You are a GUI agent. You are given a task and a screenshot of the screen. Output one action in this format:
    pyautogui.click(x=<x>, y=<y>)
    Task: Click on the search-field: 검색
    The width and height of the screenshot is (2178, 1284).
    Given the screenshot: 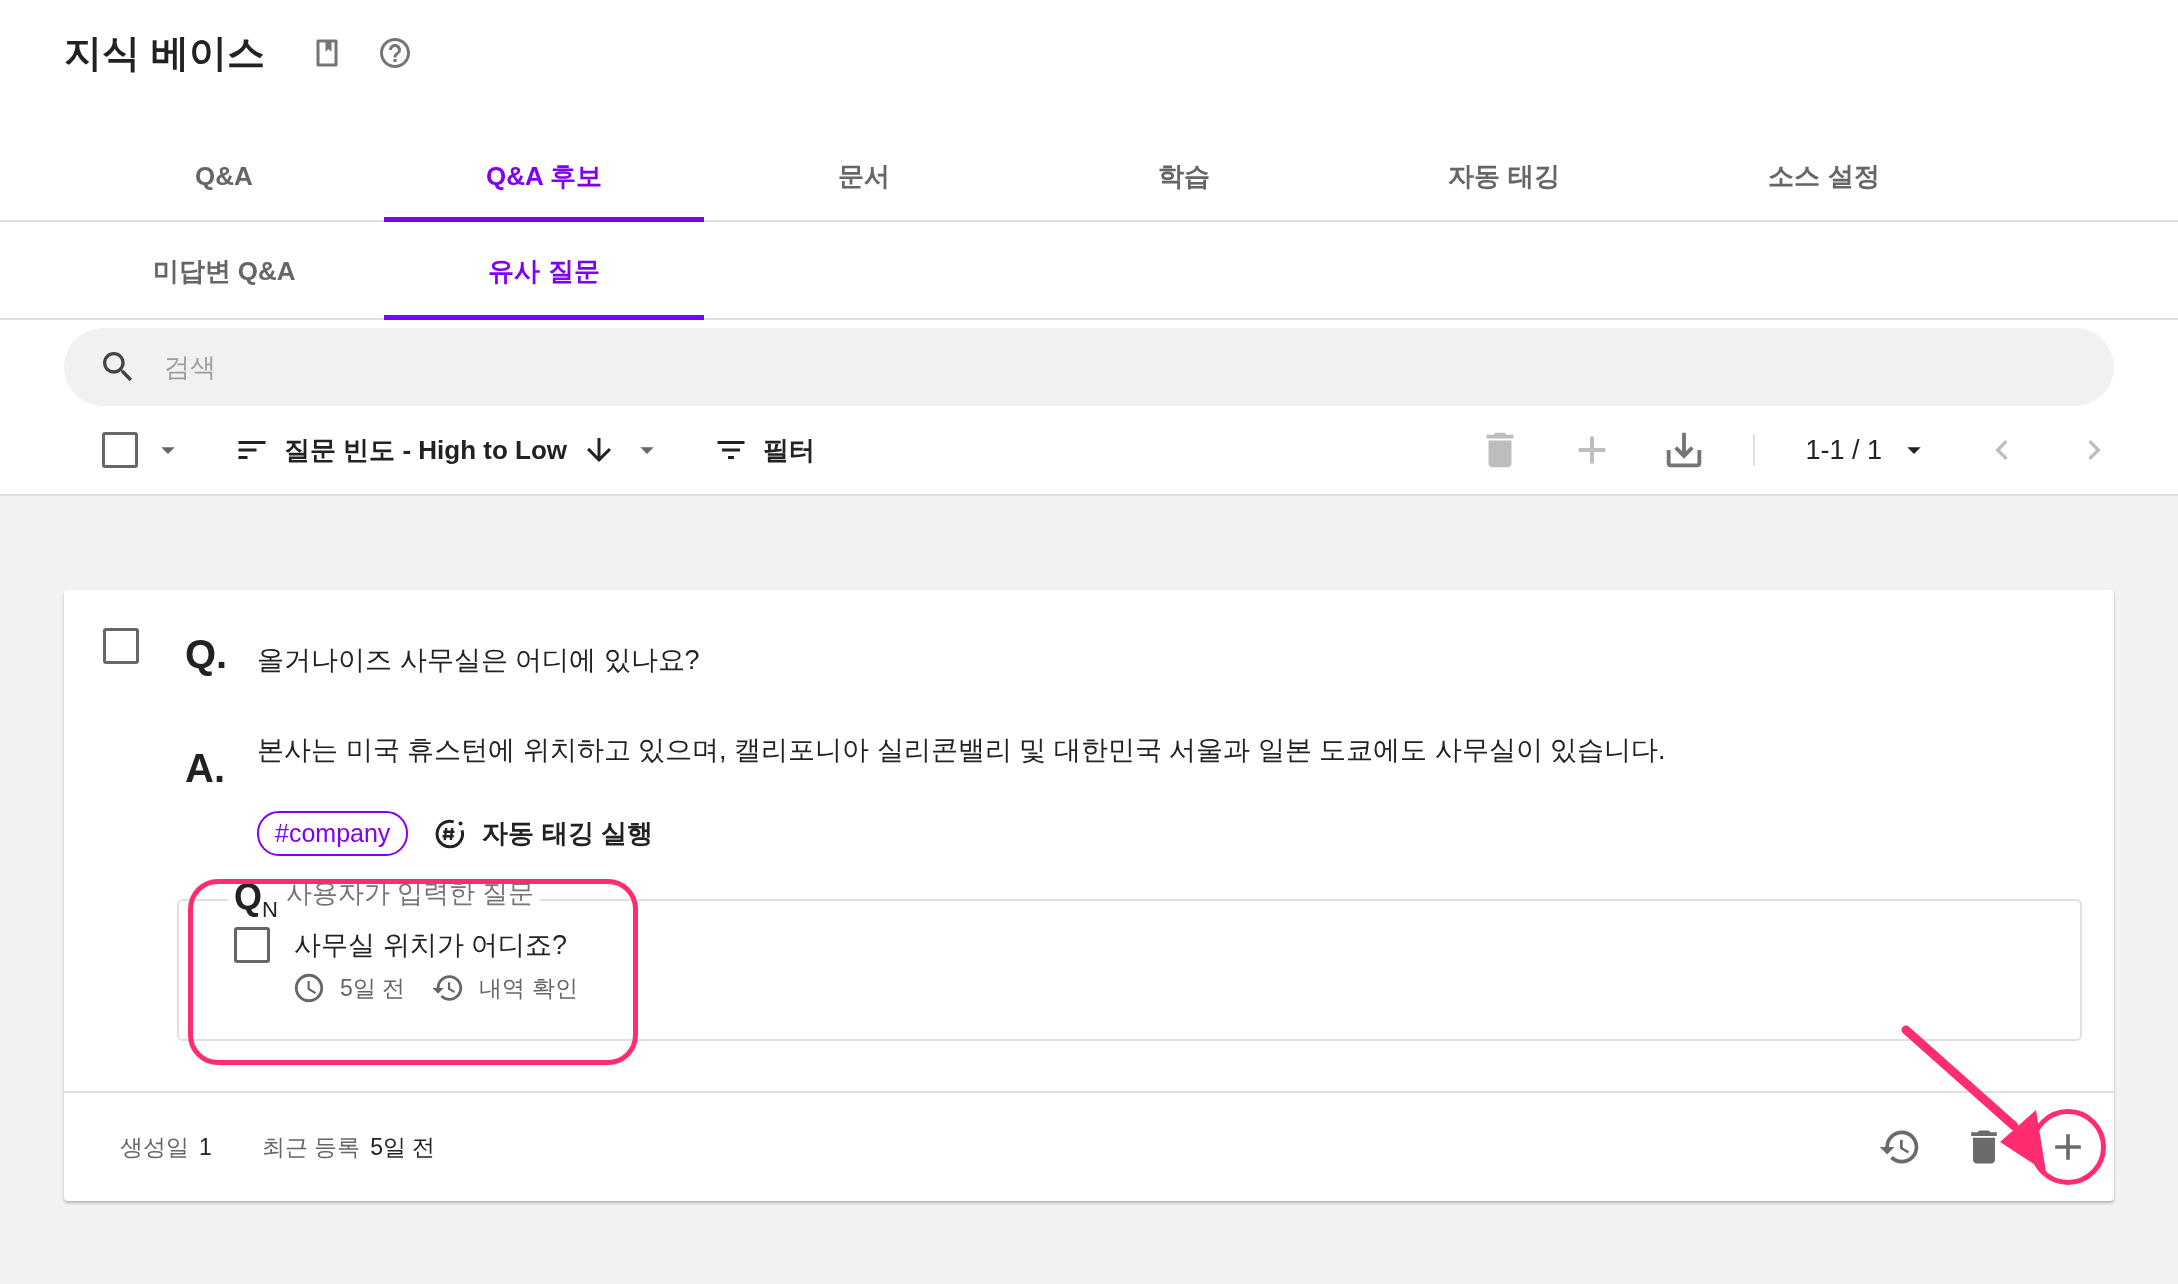 What is the action you would take?
    pyautogui.click(x=1089, y=367)
    